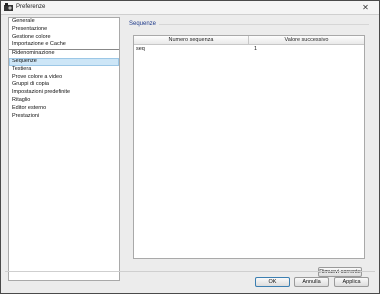  What do you see at coordinates (64, 101) in the screenshot?
I see `sidebar-item-ritaglio: Ritaglio` at bounding box center [64, 101].